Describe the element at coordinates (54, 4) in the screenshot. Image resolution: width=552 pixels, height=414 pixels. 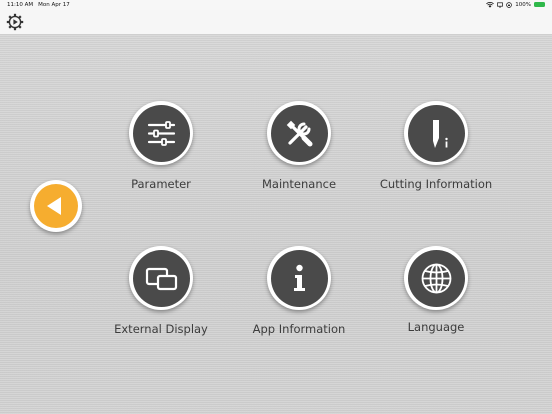
I see `status-date: Mon Apr 17` at that location.